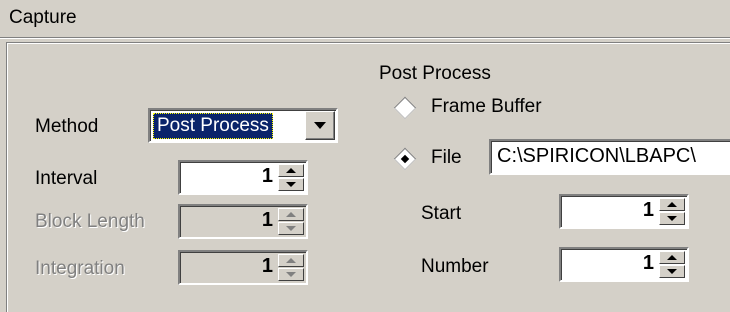  I want to click on interval-spin-up-button, so click(291, 170).